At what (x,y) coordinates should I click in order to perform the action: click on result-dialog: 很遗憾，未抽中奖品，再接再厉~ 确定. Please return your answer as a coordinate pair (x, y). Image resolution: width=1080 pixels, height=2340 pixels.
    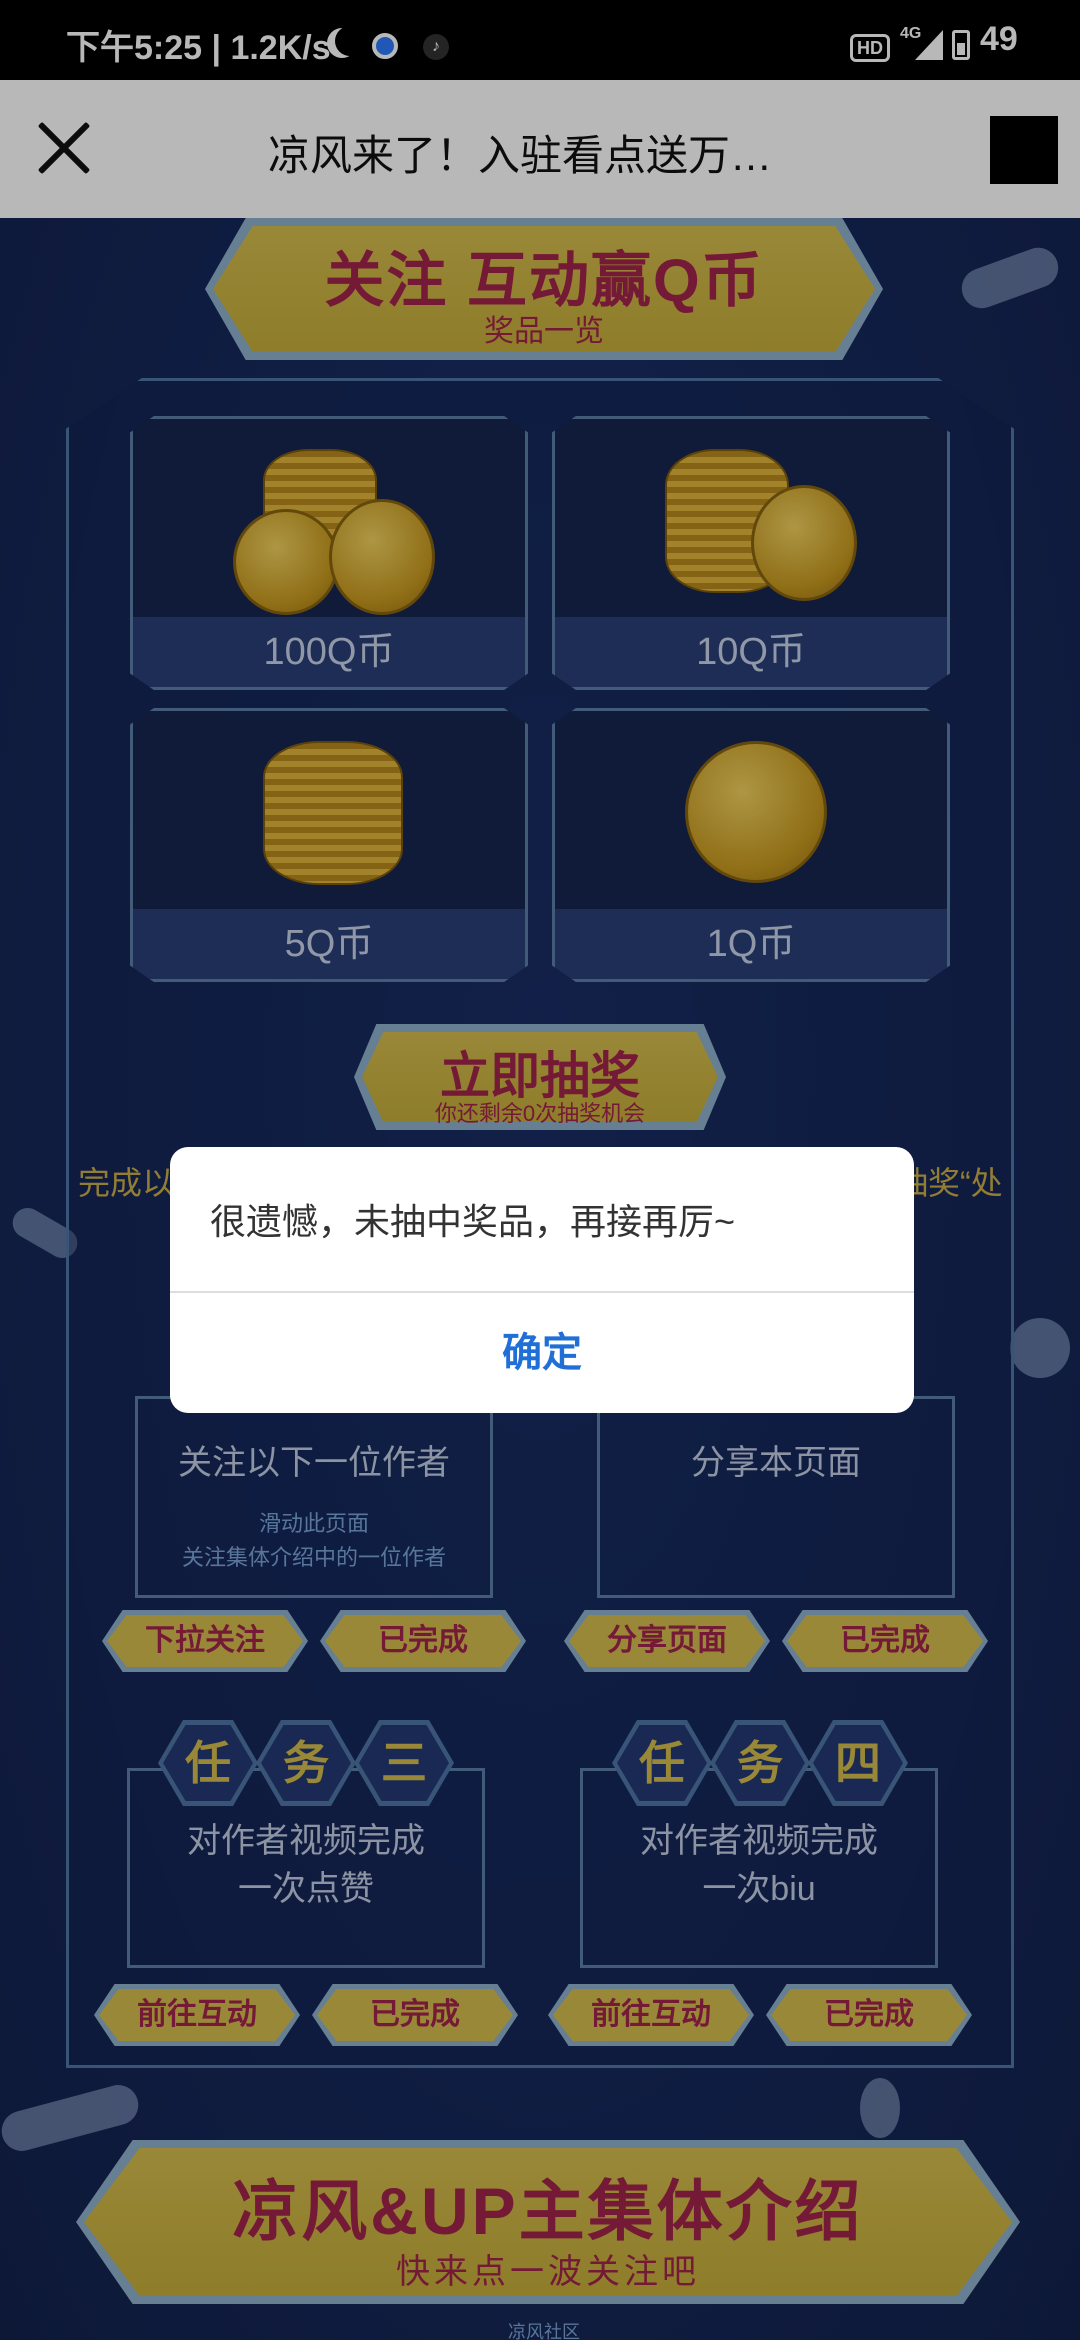
    Looking at the image, I should click on (542, 1280).